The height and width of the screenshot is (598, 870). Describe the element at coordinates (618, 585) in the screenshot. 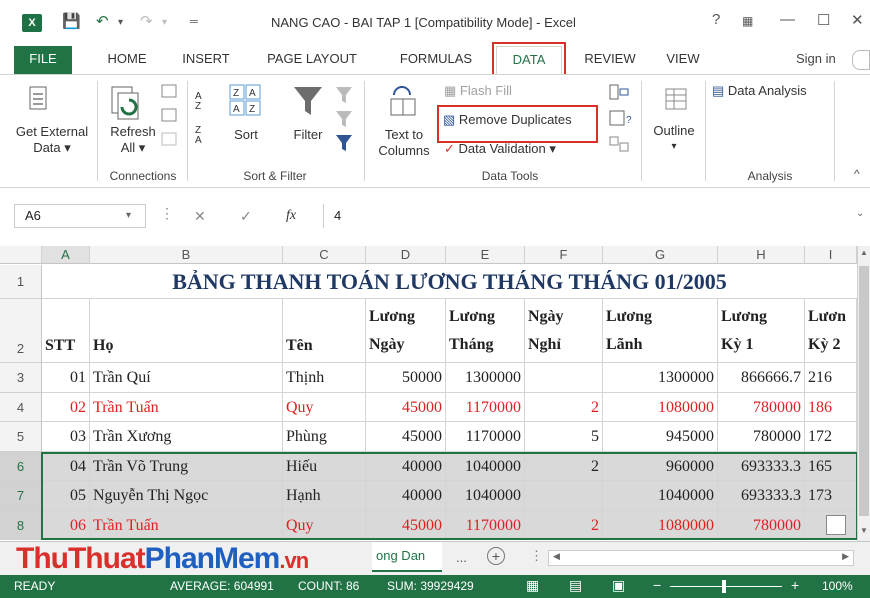

I see `page-break-view-icon: ▣` at that location.